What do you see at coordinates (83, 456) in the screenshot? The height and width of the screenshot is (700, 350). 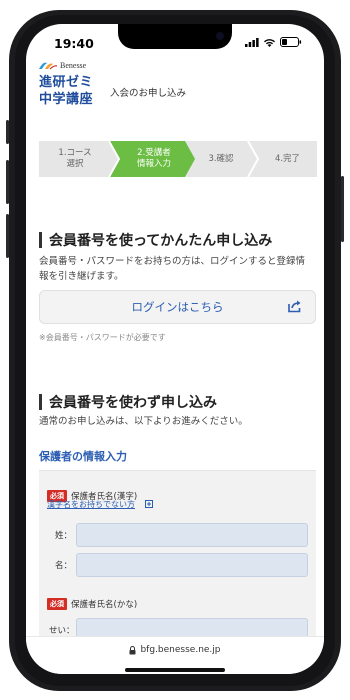 I see `guardian-info-heading: 保護者の情報入力` at bounding box center [83, 456].